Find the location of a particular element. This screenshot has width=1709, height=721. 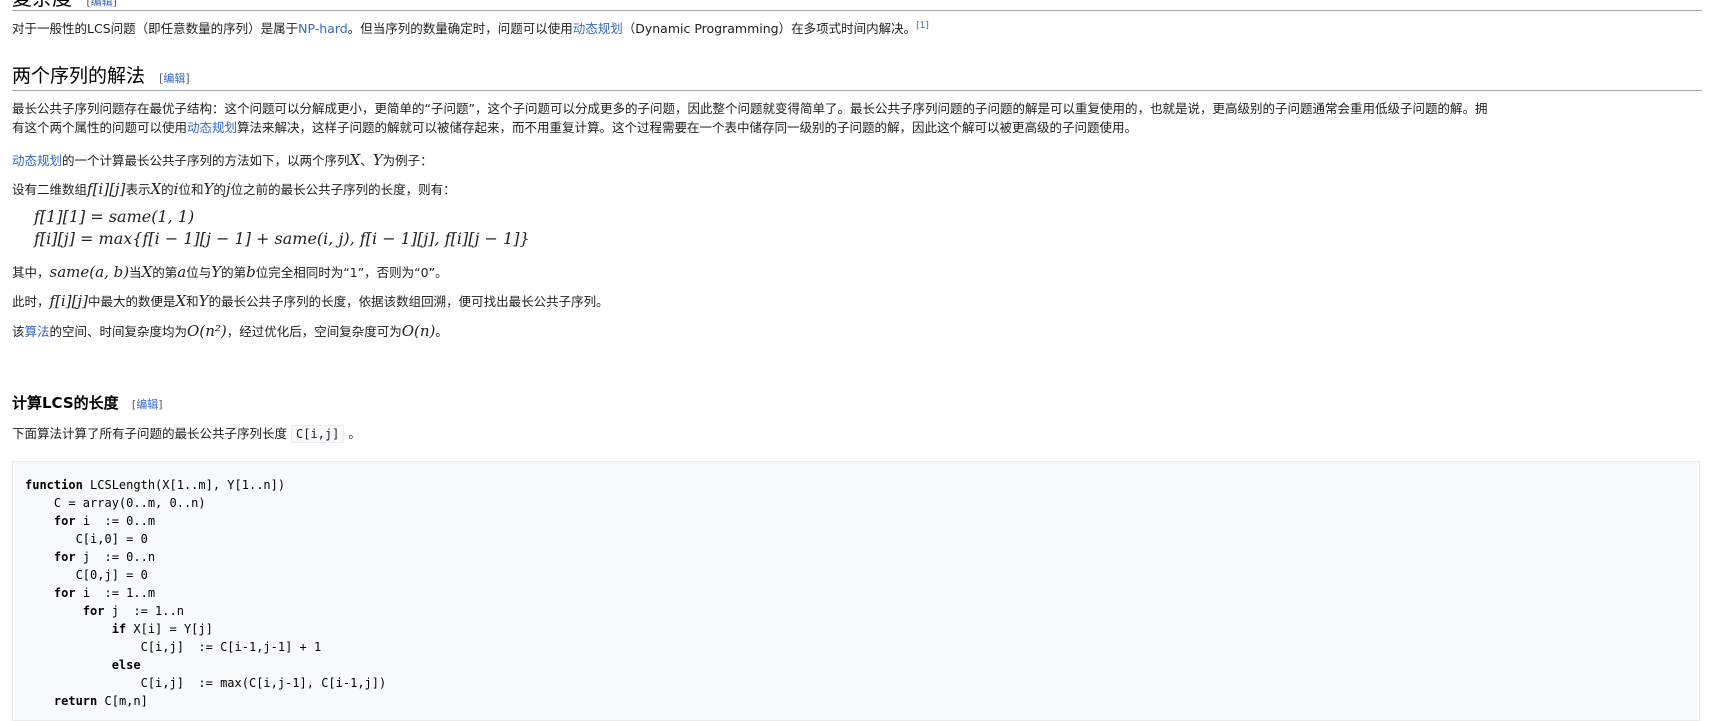

code-line: if X[i] = Y[j] is located at coordinates (856, 629).